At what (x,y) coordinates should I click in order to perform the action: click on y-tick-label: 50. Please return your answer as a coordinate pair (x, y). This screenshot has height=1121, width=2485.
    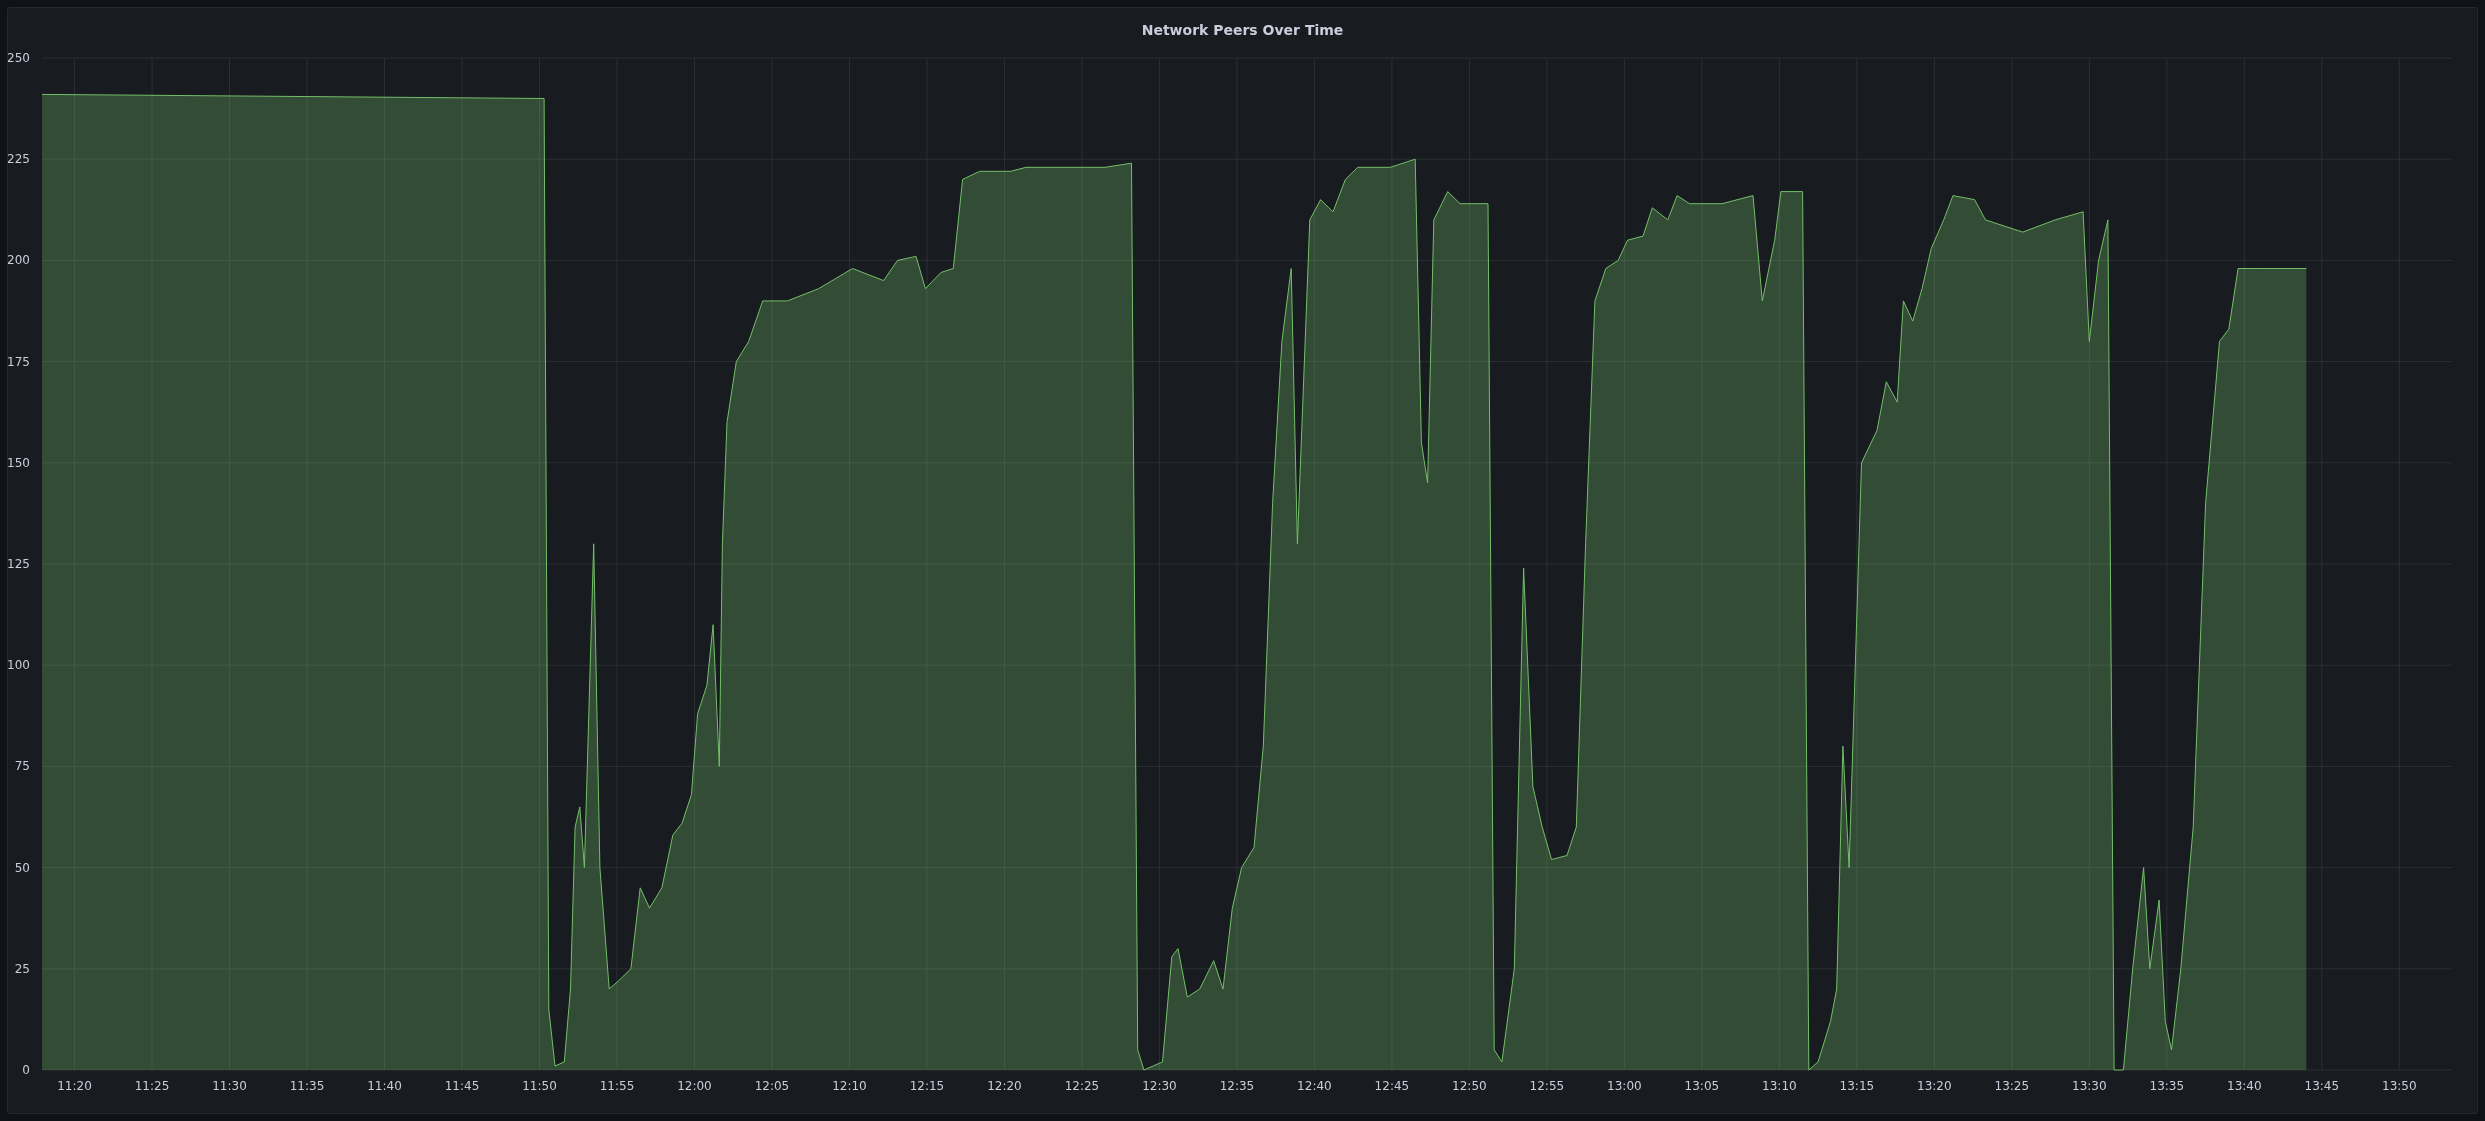
    Looking at the image, I should click on (22, 867).